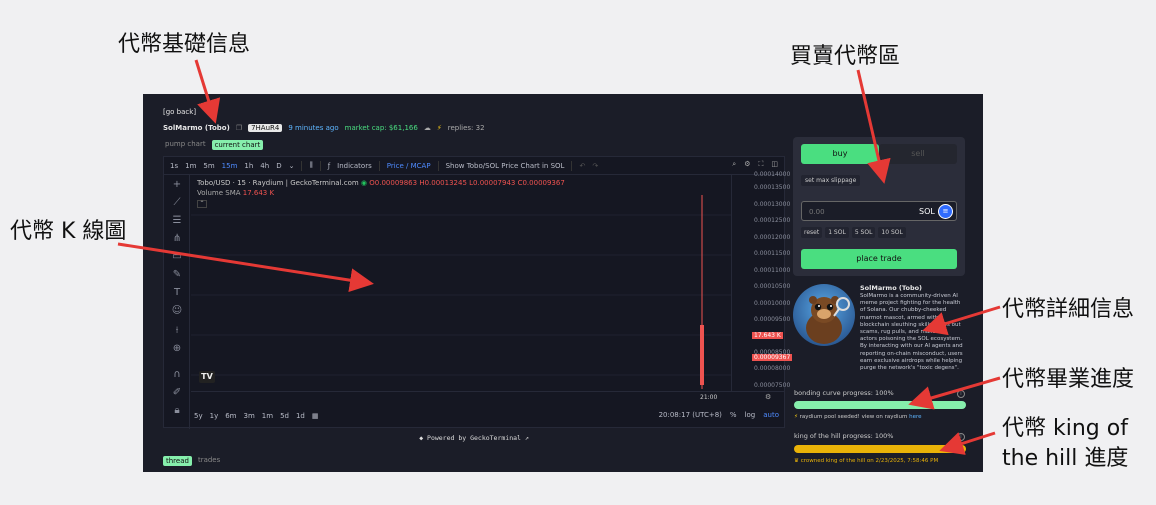 The image size is (1156, 505). I want to click on arrow-trade-area, so click(873, 126).